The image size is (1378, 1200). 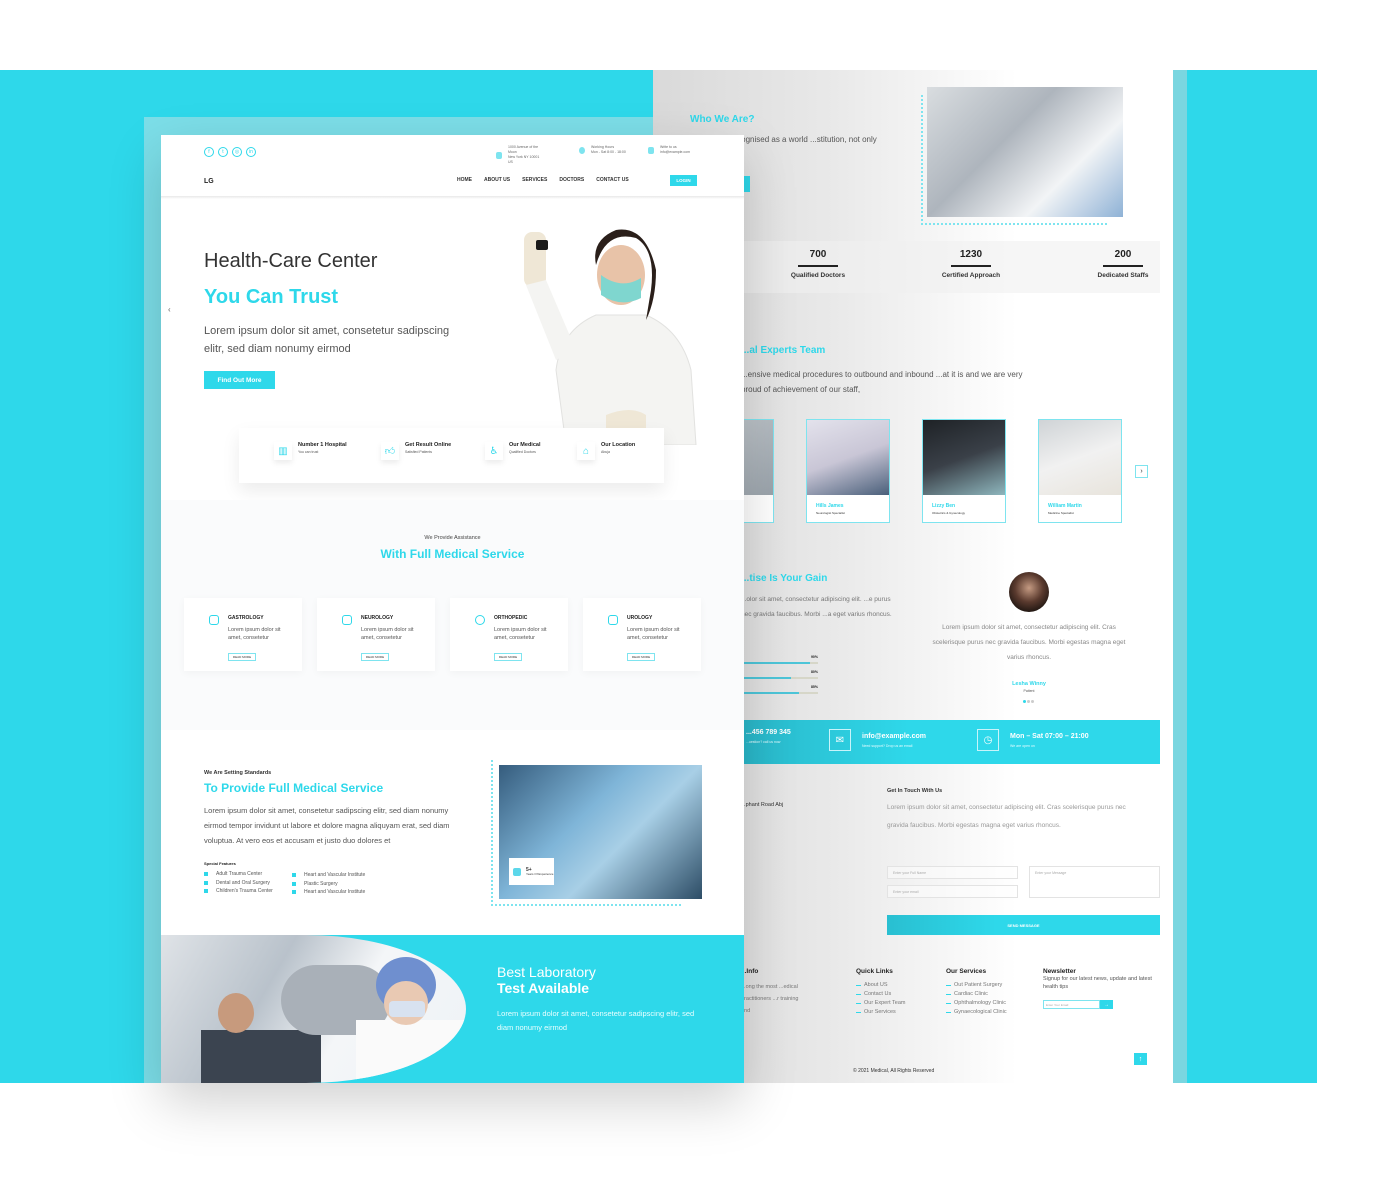 What do you see at coordinates (1106, 1004) in the screenshot?
I see `newsletter-submit-button: →` at bounding box center [1106, 1004].